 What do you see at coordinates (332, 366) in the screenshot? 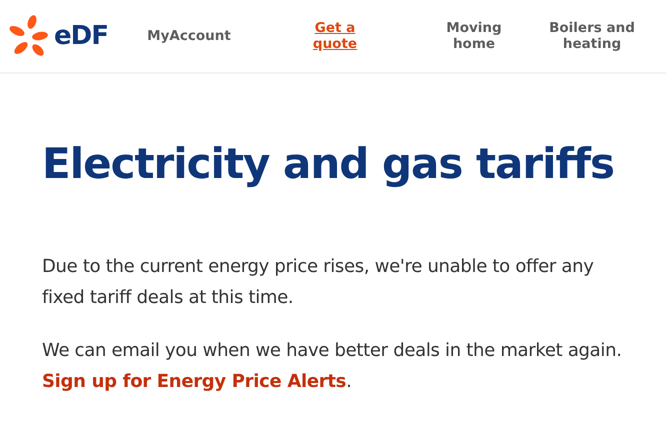
I see `paragraph: We can email you when we have better deals in the market again. Sign up for Energy Price Alerts.` at bounding box center [332, 366].